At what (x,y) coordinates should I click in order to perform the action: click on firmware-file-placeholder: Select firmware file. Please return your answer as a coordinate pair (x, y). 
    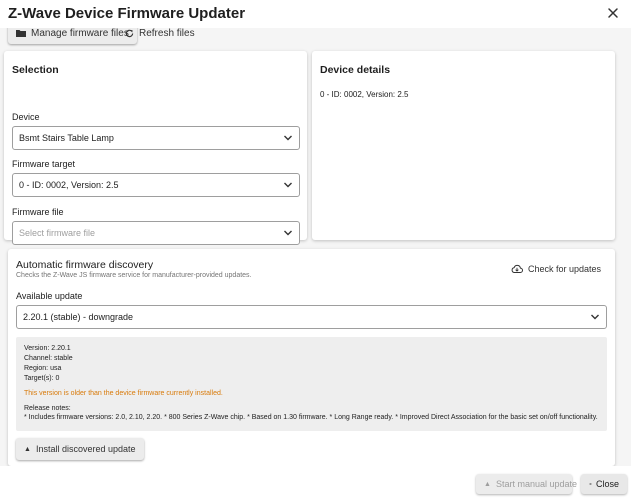
    Looking at the image, I should click on (57, 233).